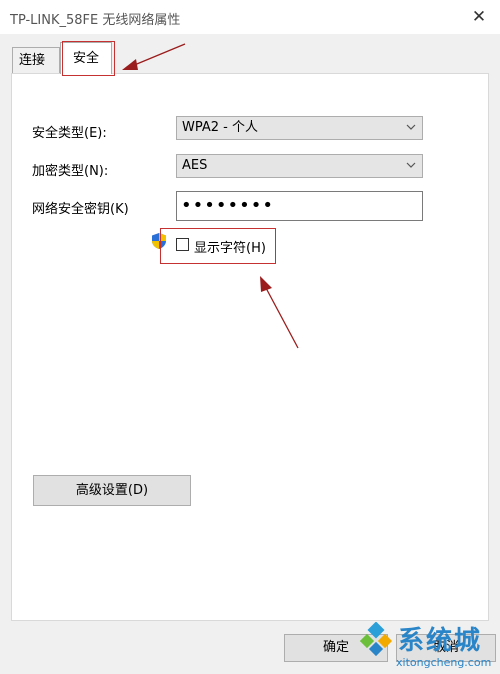 This screenshot has height=674, width=500. I want to click on security-type-select: WPA2 - 个人, so click(299, 128).